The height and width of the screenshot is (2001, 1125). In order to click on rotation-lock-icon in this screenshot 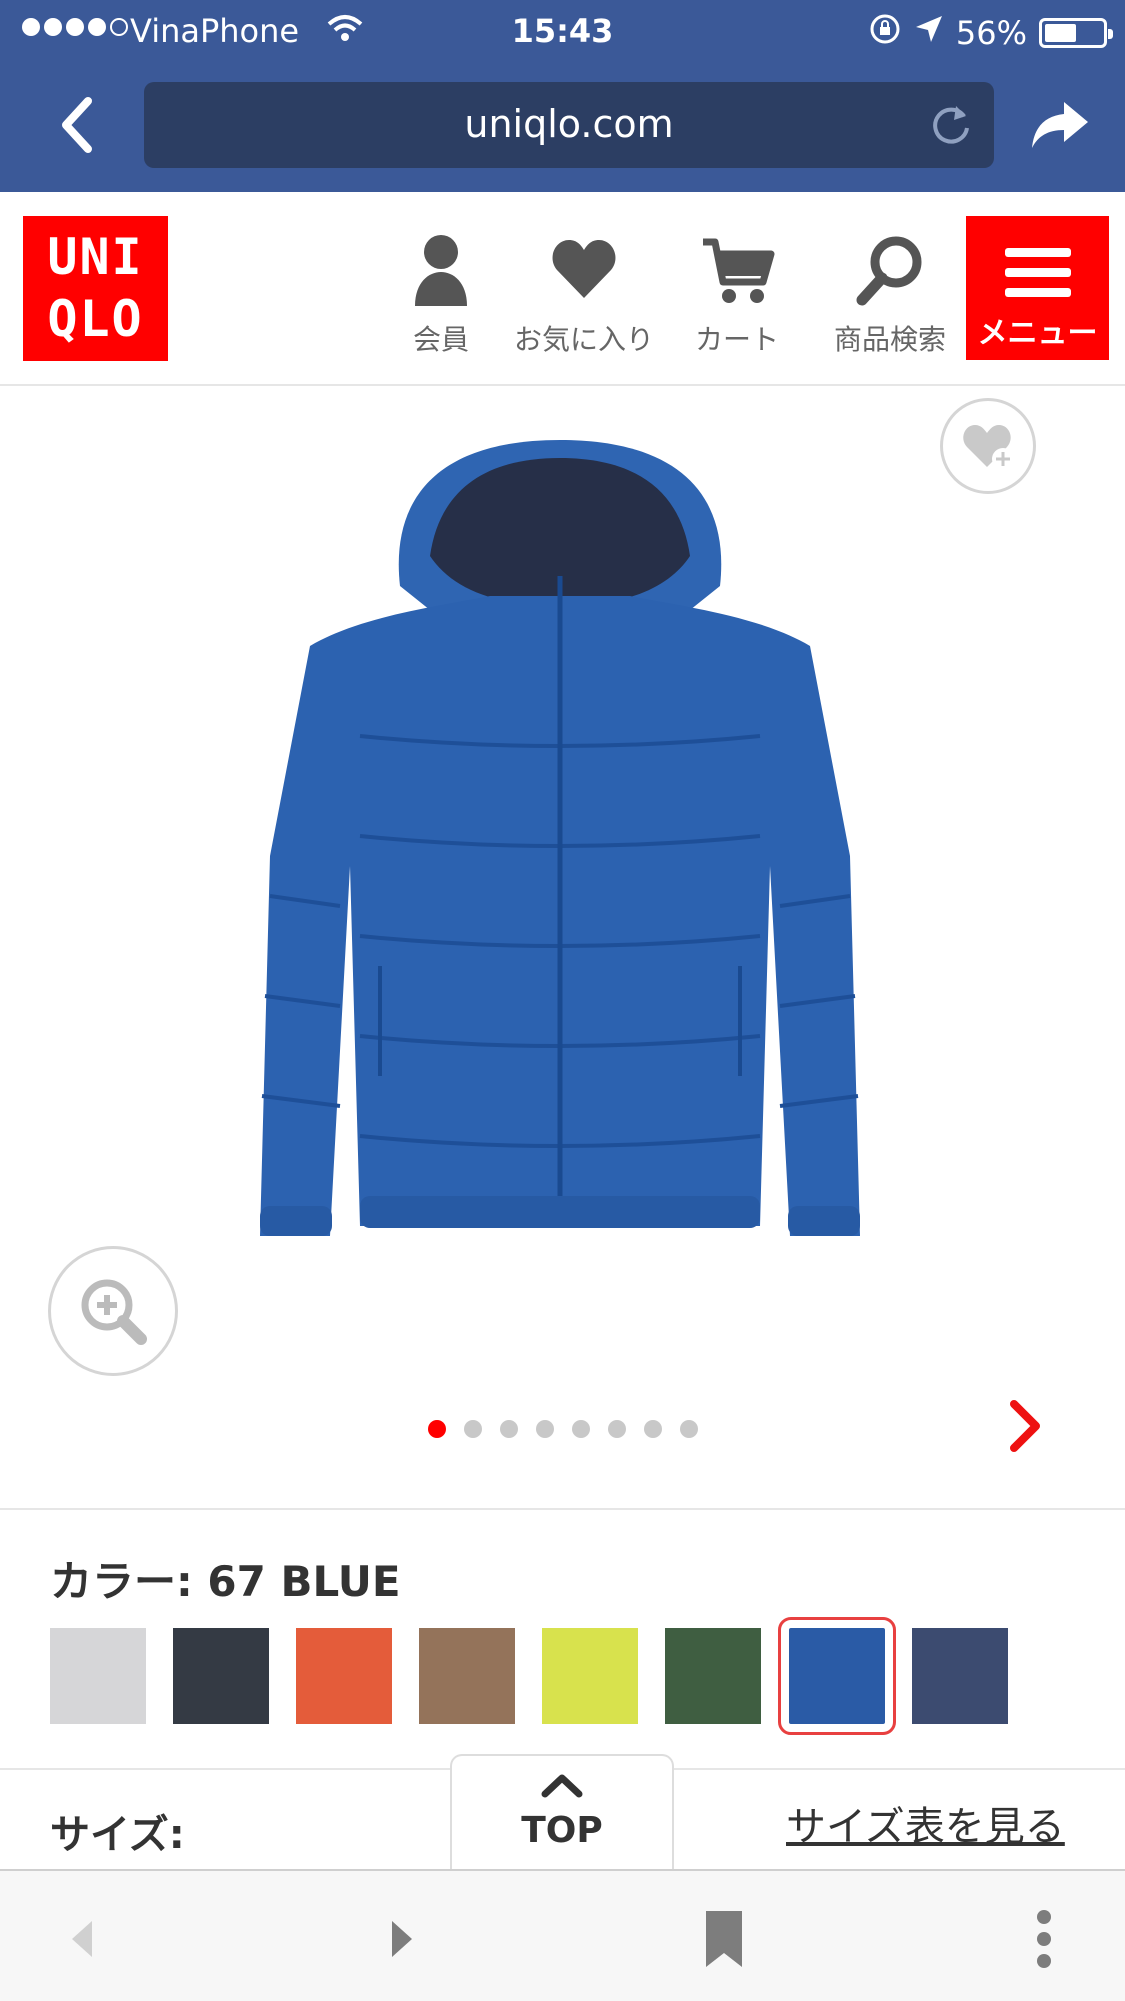, I will do `click(885, 33)`.